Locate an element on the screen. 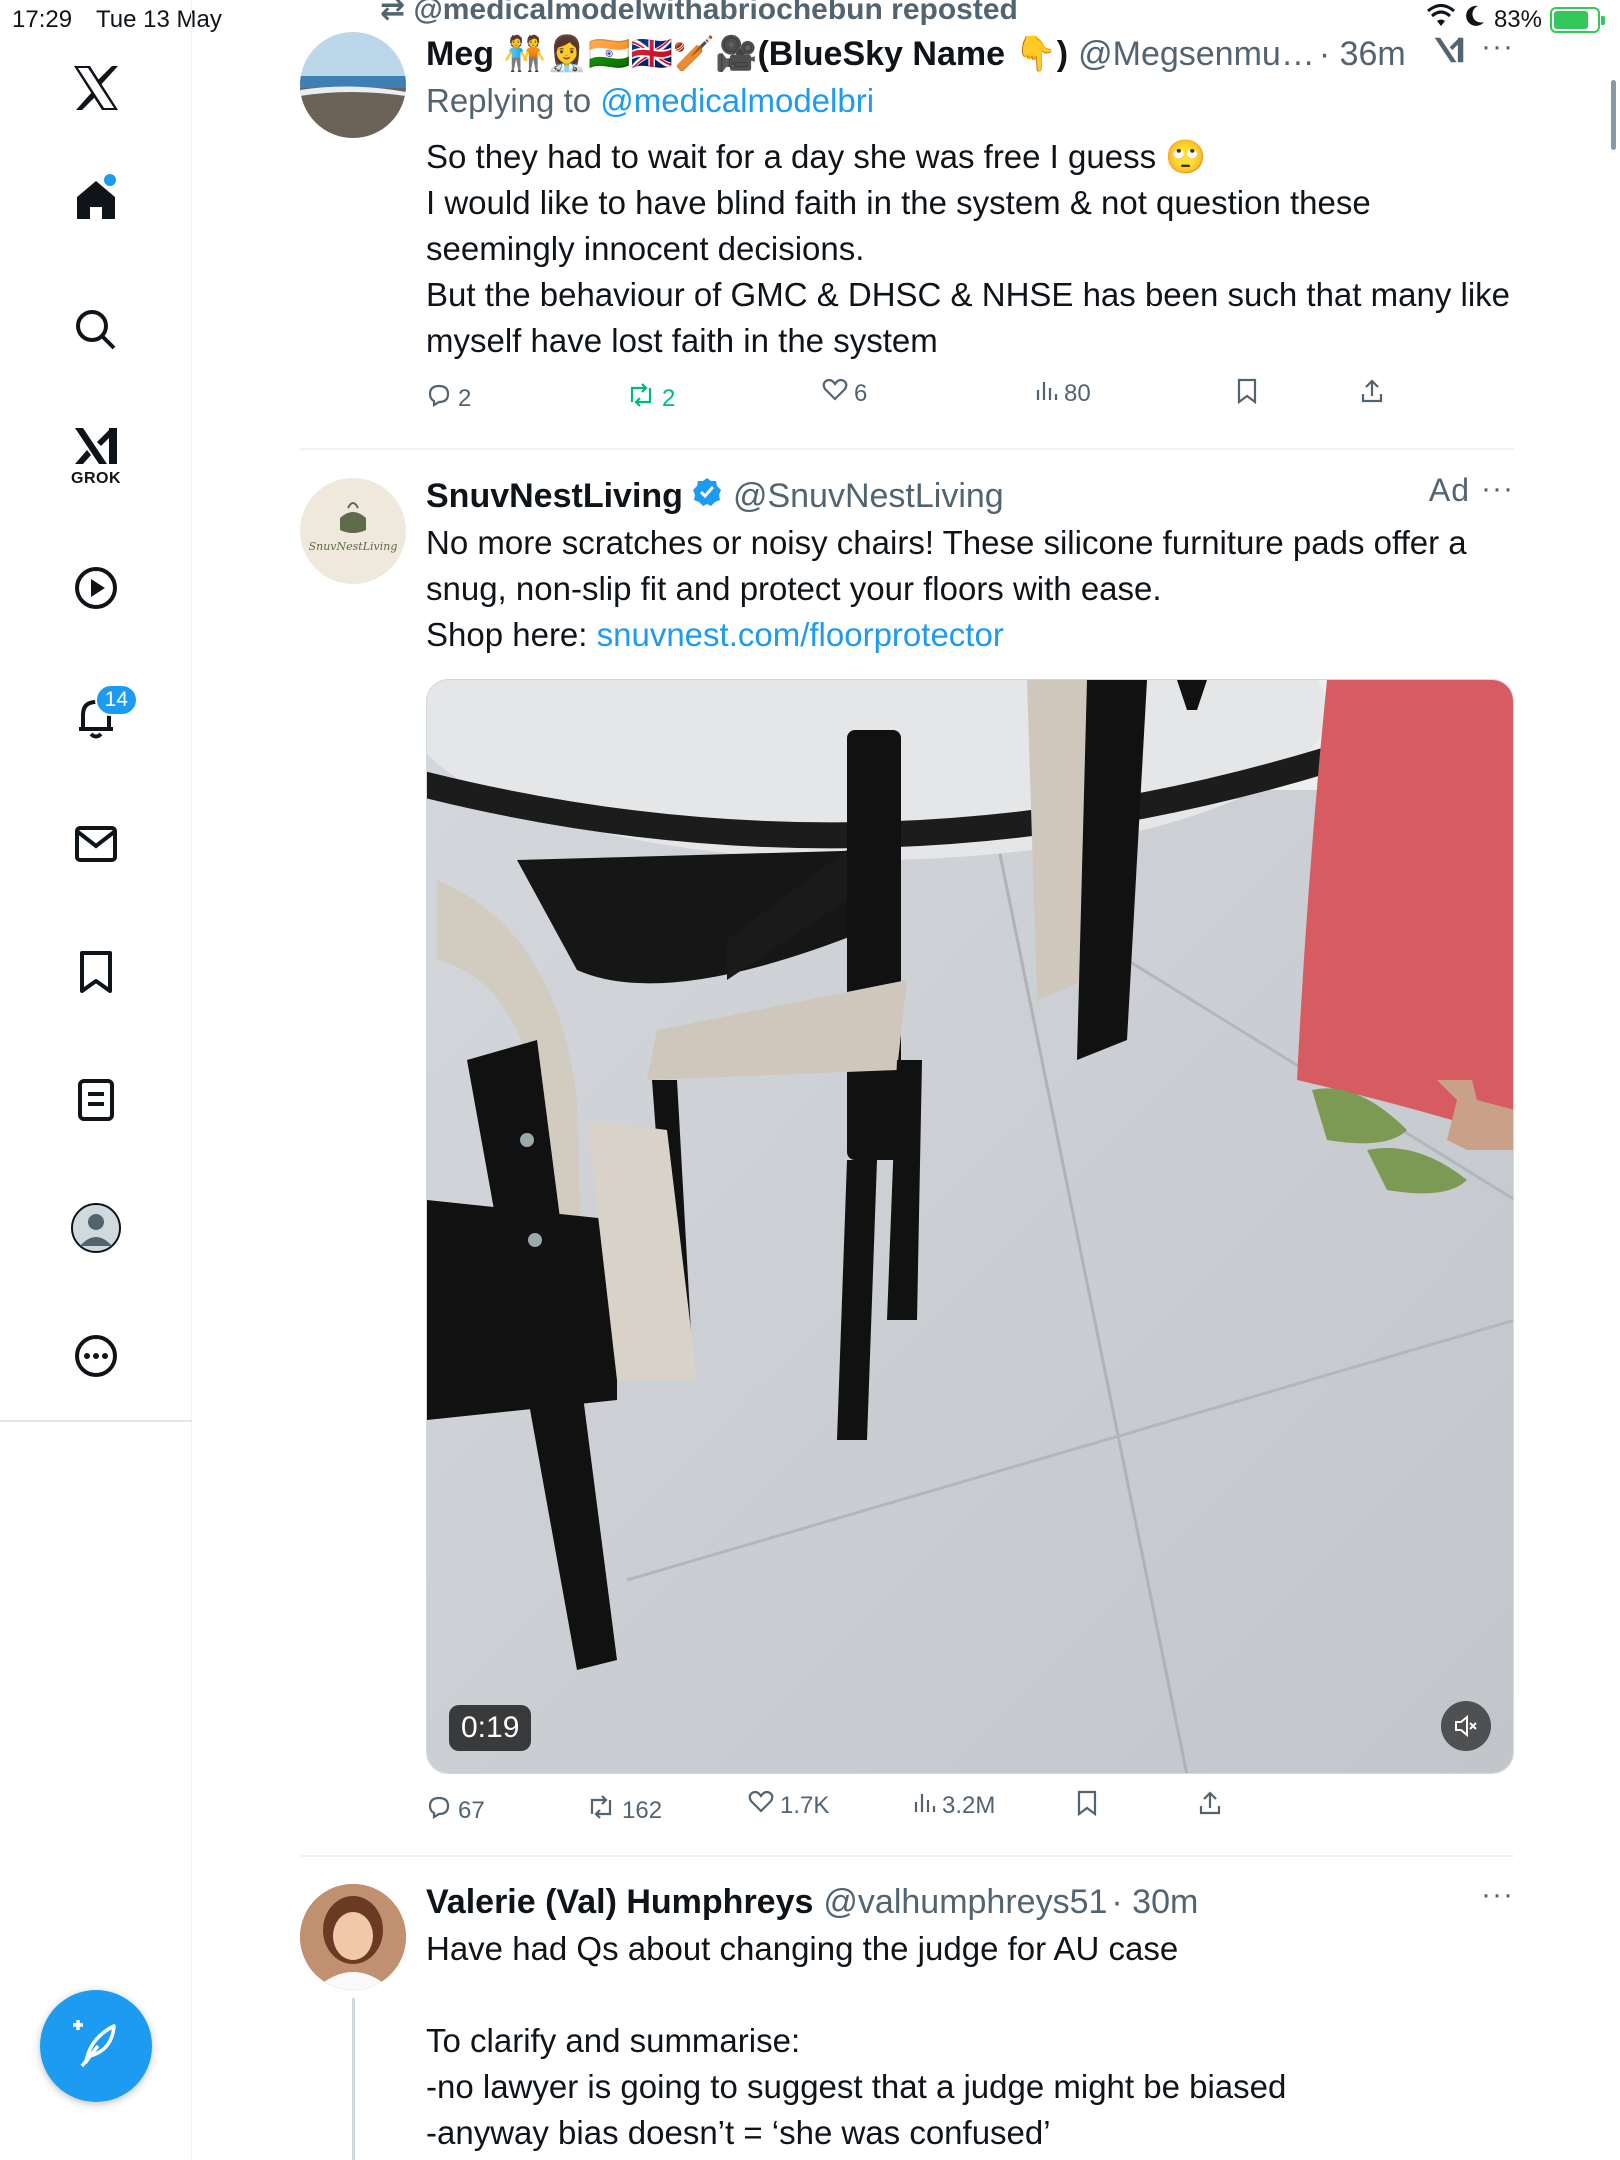 The width and height of the screenshot is (1620, 2160). shop-label: Shop here: is located at coordinates (511, 634).